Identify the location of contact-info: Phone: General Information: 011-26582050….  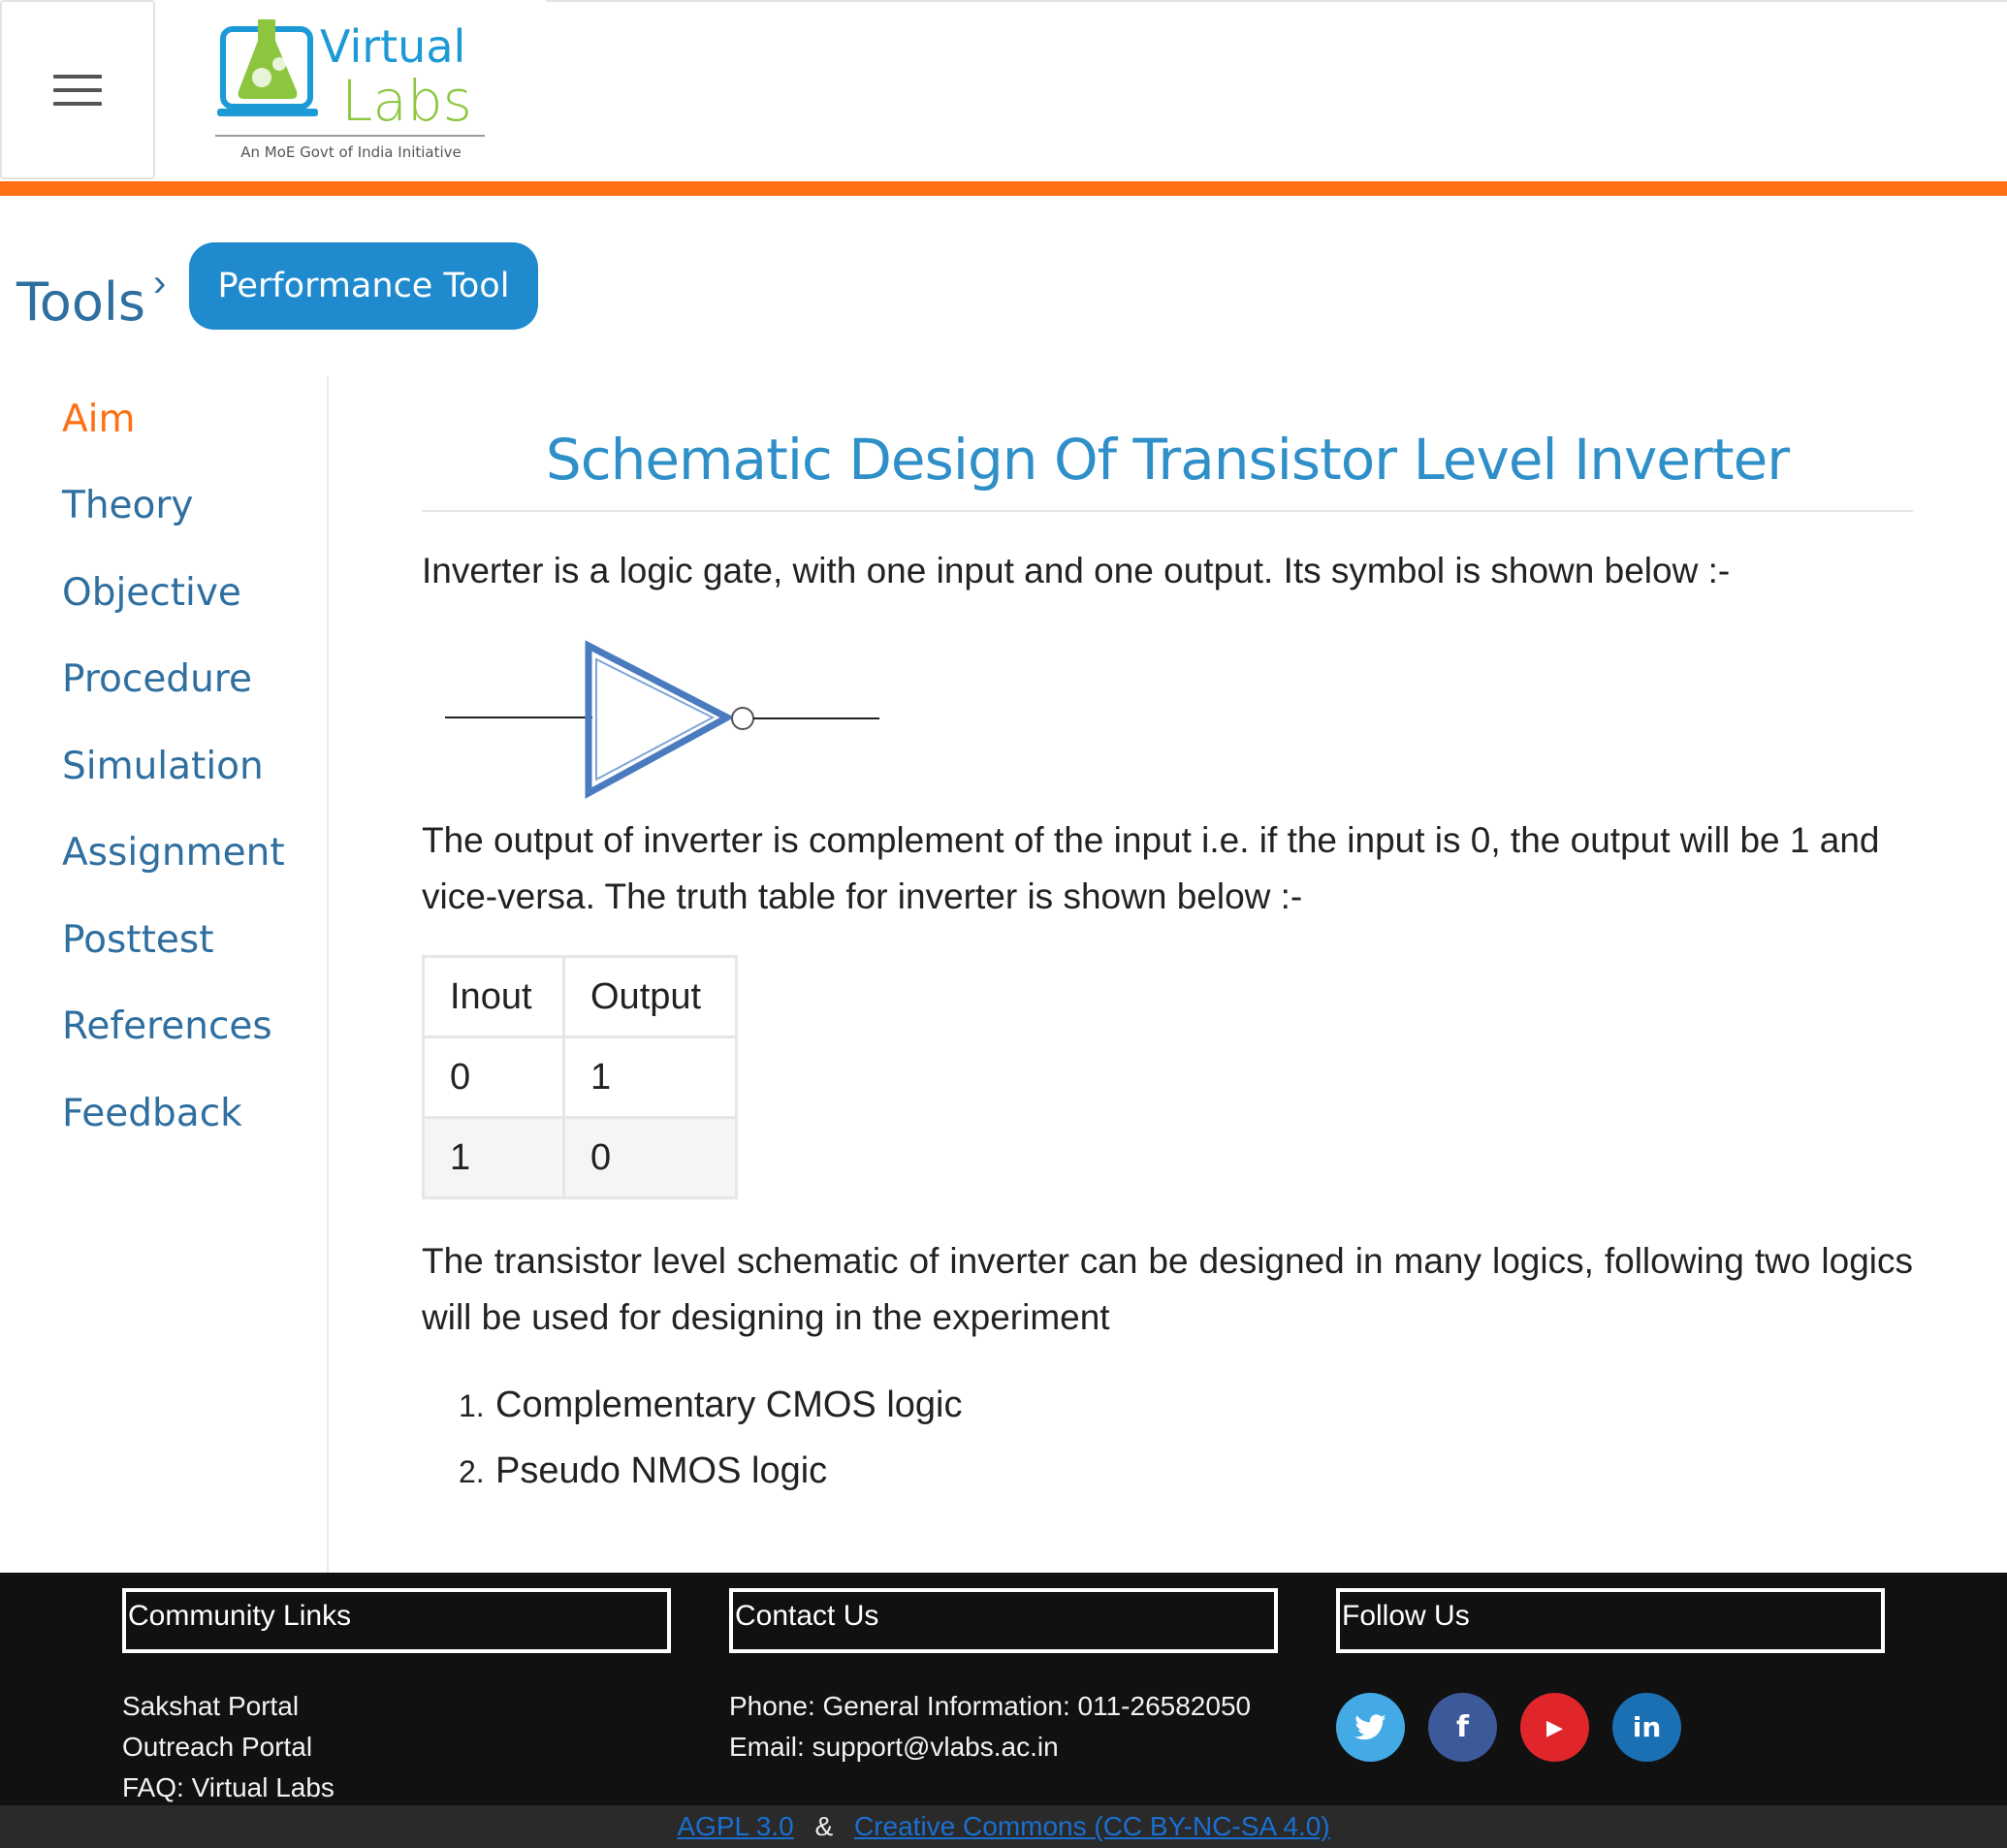
(990, 1727).